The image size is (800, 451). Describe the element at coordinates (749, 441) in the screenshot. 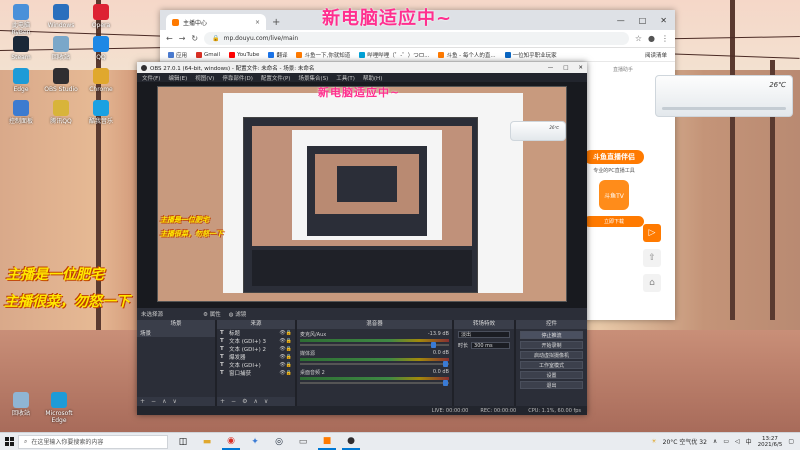

I see `ime-indicator: 中` at that location.